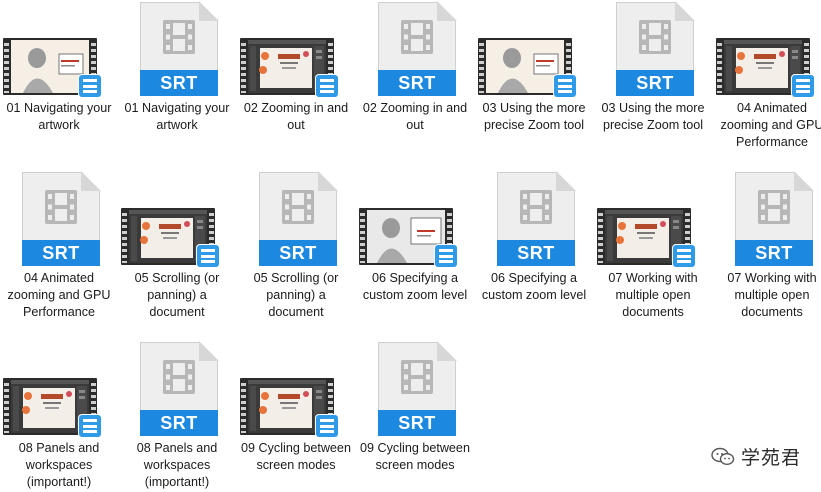 Image resolution: width=821 pixels, height=492 pixels. I want to click on video-file-item: 05 Scrolling (or panning) a document, so click(177, 246).